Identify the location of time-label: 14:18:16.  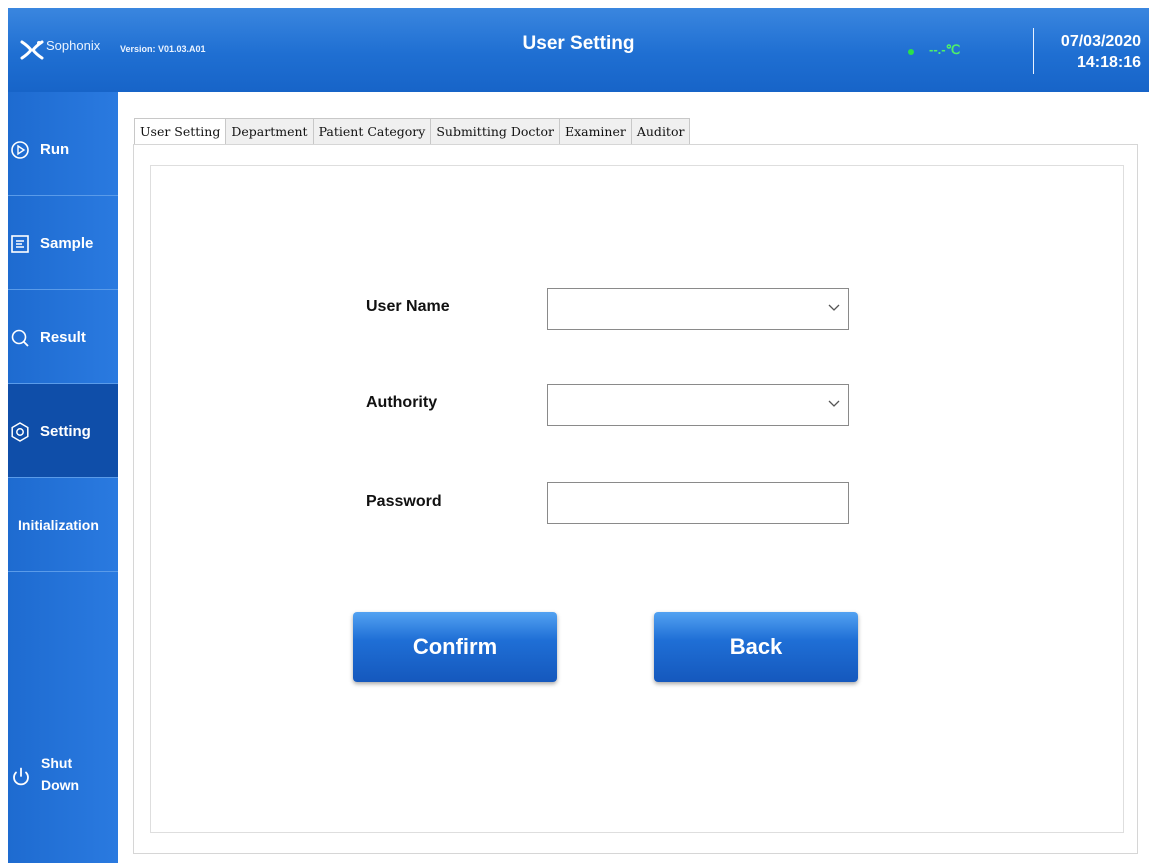
(1108, 62).